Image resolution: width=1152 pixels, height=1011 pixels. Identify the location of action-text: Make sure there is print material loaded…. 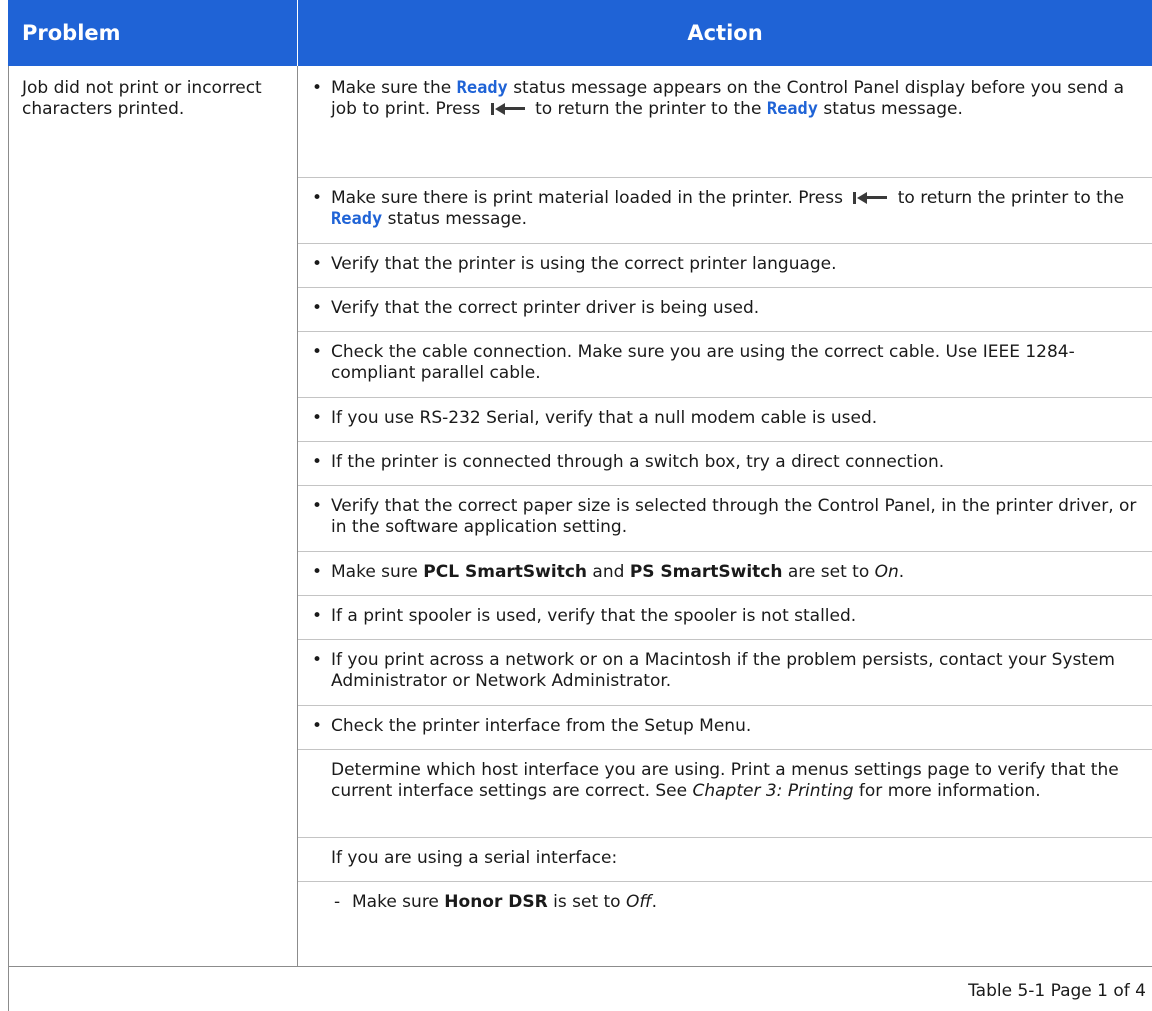
(728, 208).